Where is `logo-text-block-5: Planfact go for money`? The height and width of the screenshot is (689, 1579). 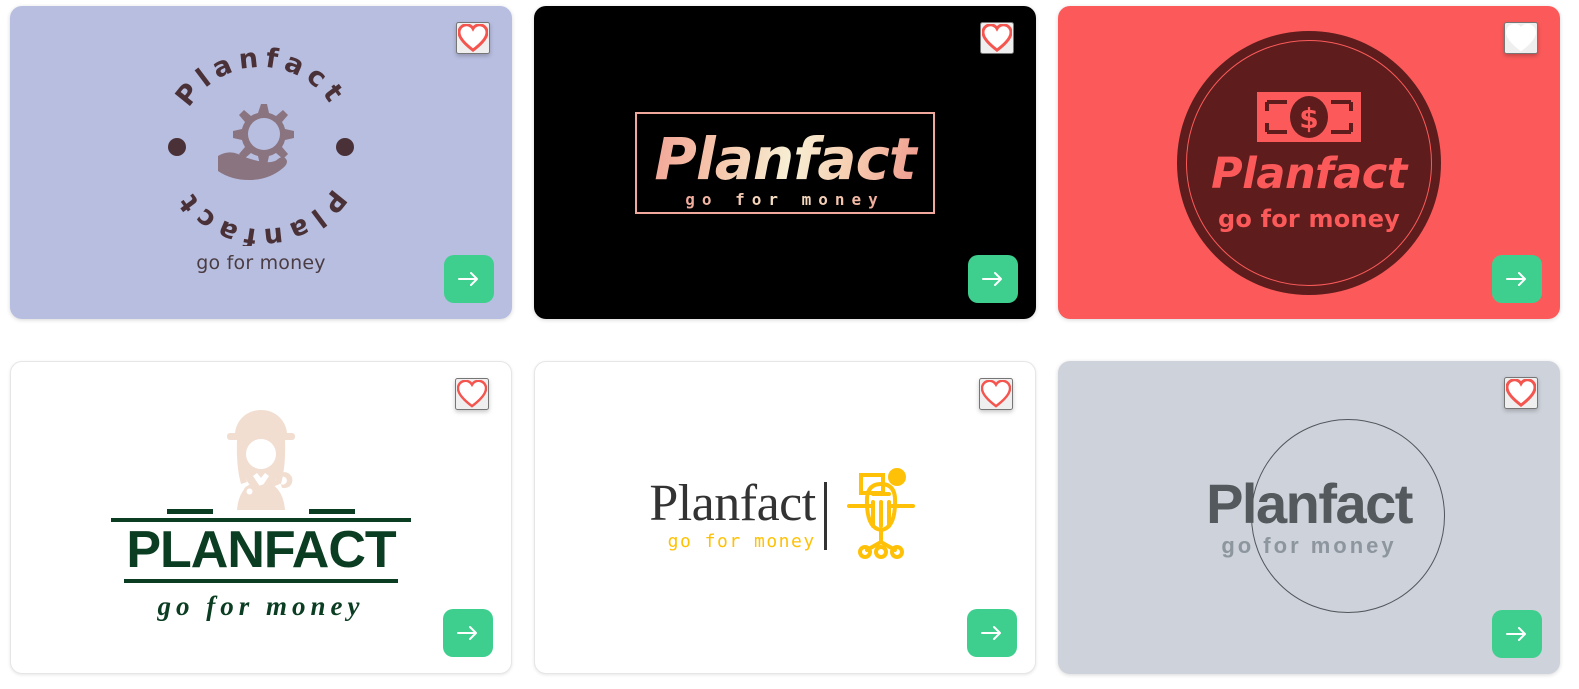
logo-text-block-5: Planfact go for money is located at coordinates (732, 513).